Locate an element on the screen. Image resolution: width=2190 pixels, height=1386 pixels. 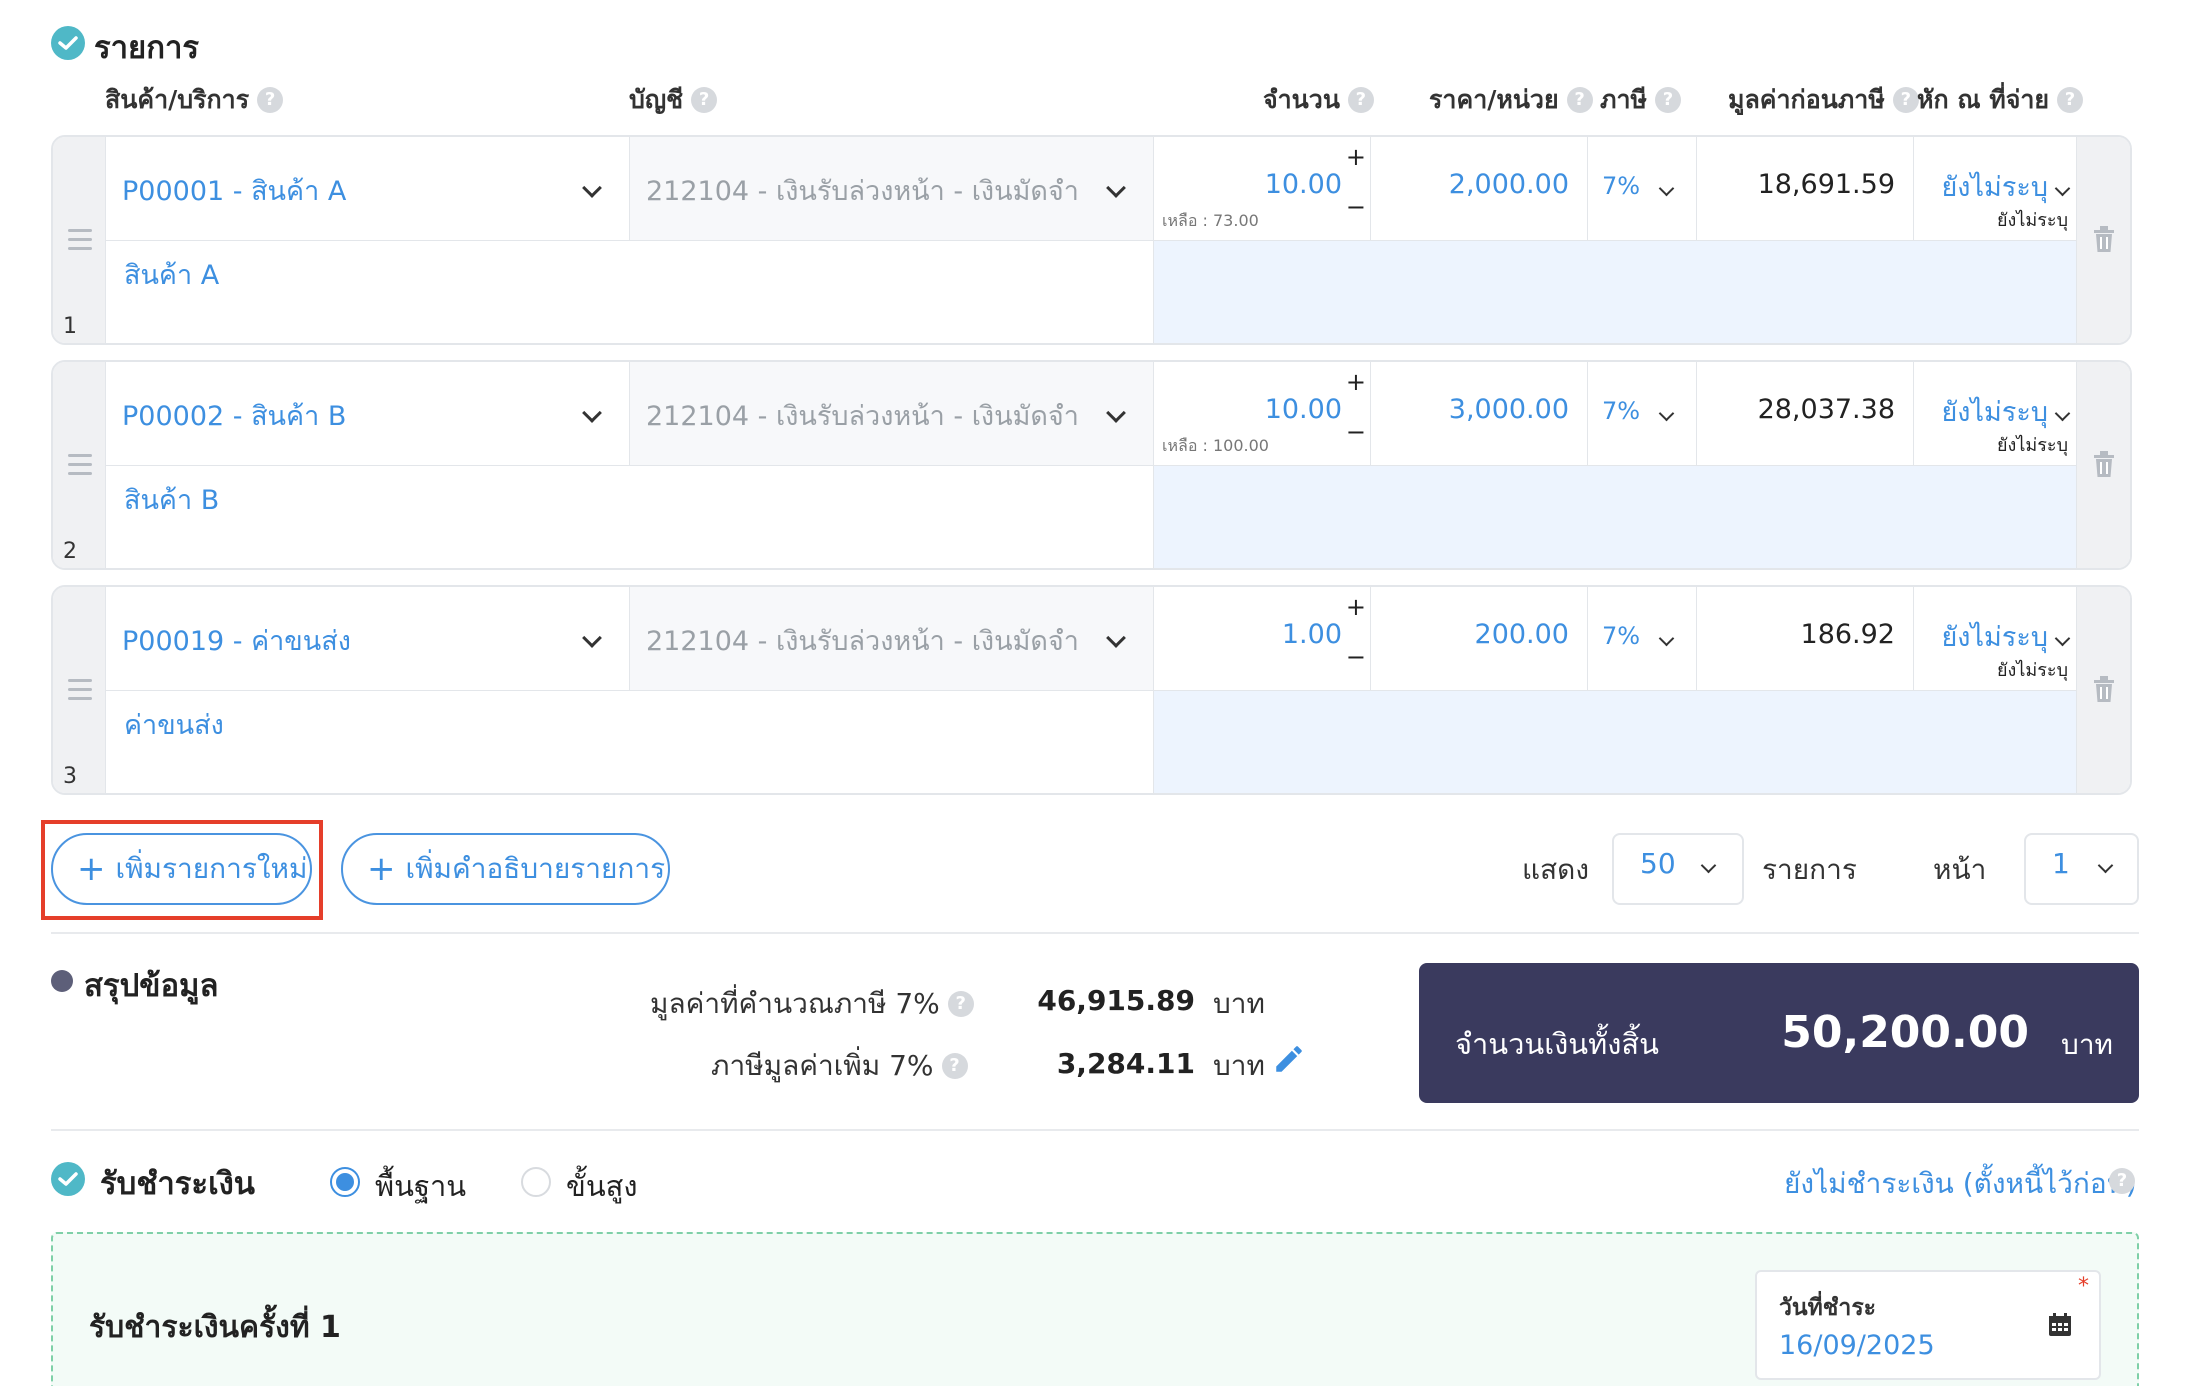
tax-select-value: 7% is located at coordinates (1621, 636).